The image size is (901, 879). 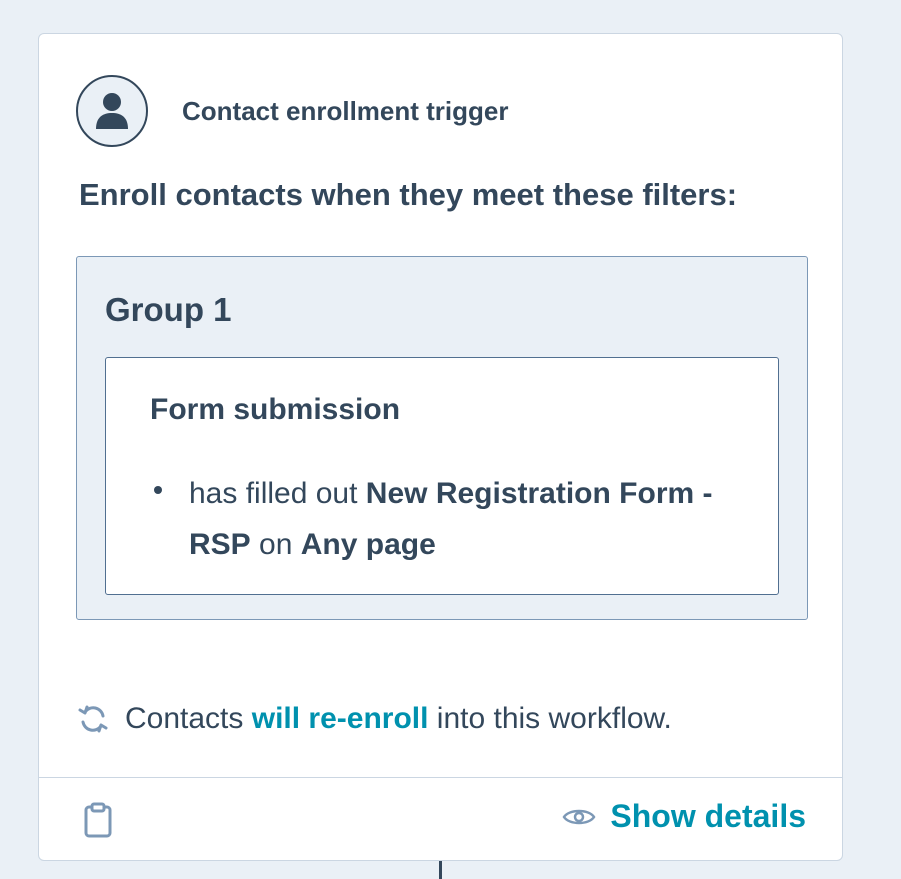 What do you see at coordinates (112, 111) in the screenshot?
I see `contact-avatar-icon` at bounding box center [112, 111].